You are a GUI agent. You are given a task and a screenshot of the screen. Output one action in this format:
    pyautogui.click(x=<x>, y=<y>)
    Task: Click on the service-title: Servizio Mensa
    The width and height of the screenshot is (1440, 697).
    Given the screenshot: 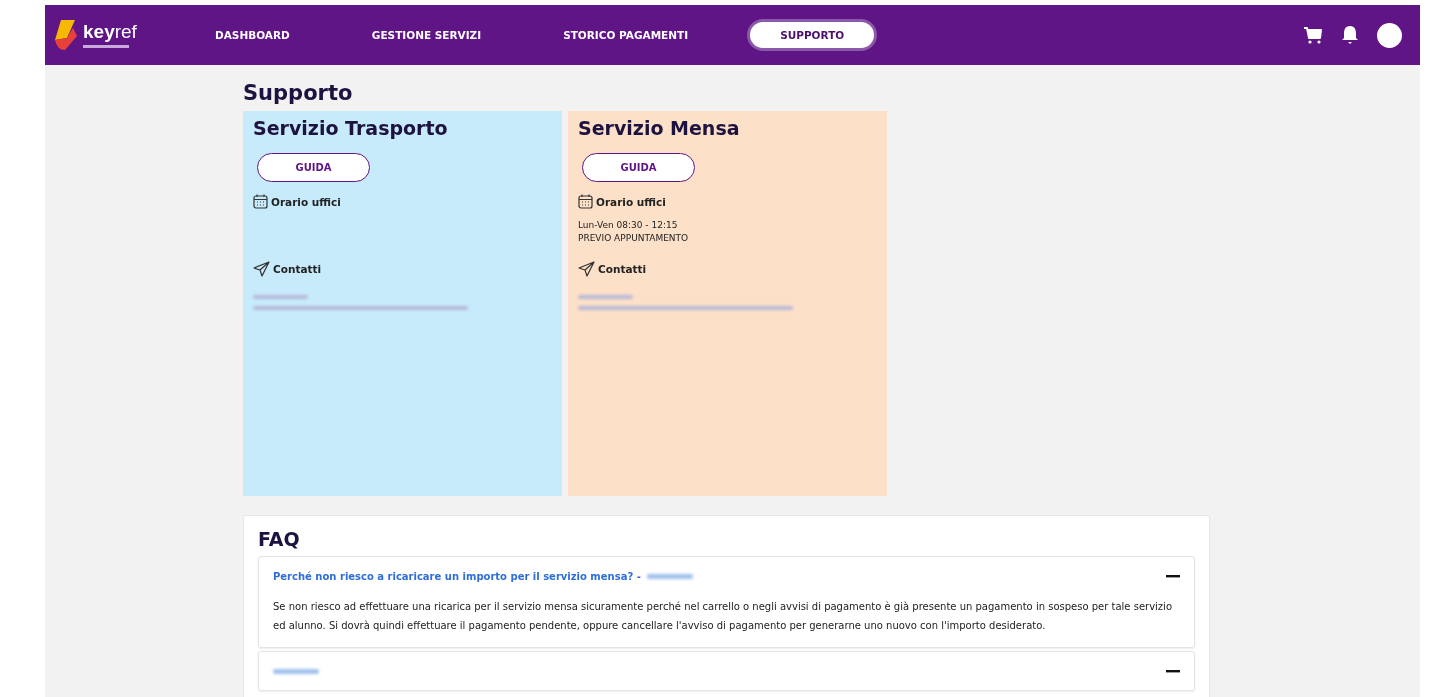 What is the action you would take?
    pyautogui.click(x=659, y=128)
    